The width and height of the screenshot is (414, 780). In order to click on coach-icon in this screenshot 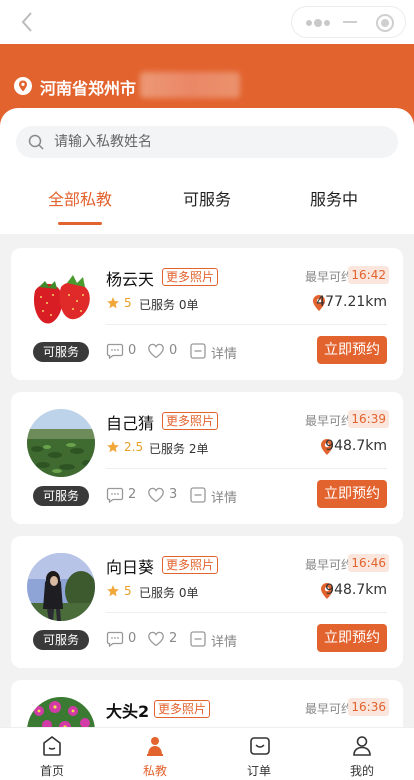, I will do `click(155, 746)`.